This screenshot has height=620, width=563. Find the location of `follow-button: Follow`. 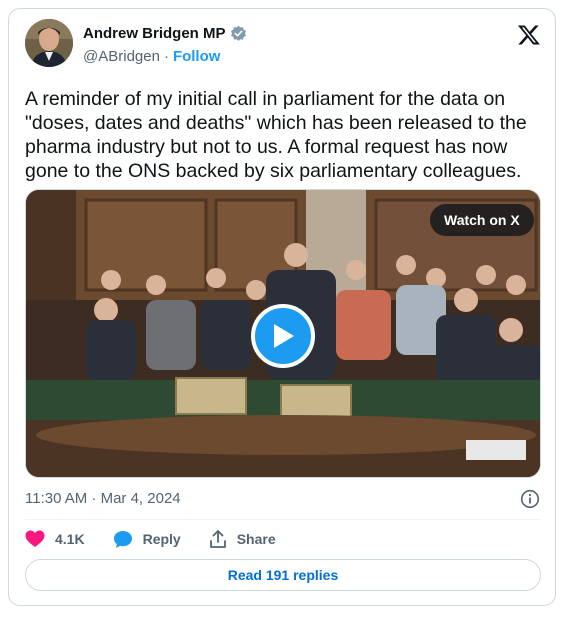

follow-button: Follow is located at coordinates (197, 56).